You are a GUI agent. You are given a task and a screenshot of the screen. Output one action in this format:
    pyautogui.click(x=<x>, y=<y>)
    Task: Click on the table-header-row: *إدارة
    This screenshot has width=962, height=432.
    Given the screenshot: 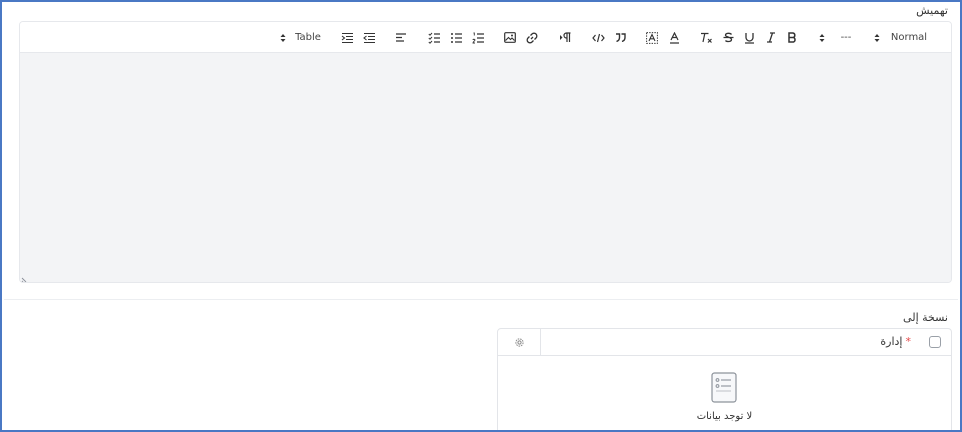 What is the action you would take?
    pyautogui.click(x=724, y=342)
    